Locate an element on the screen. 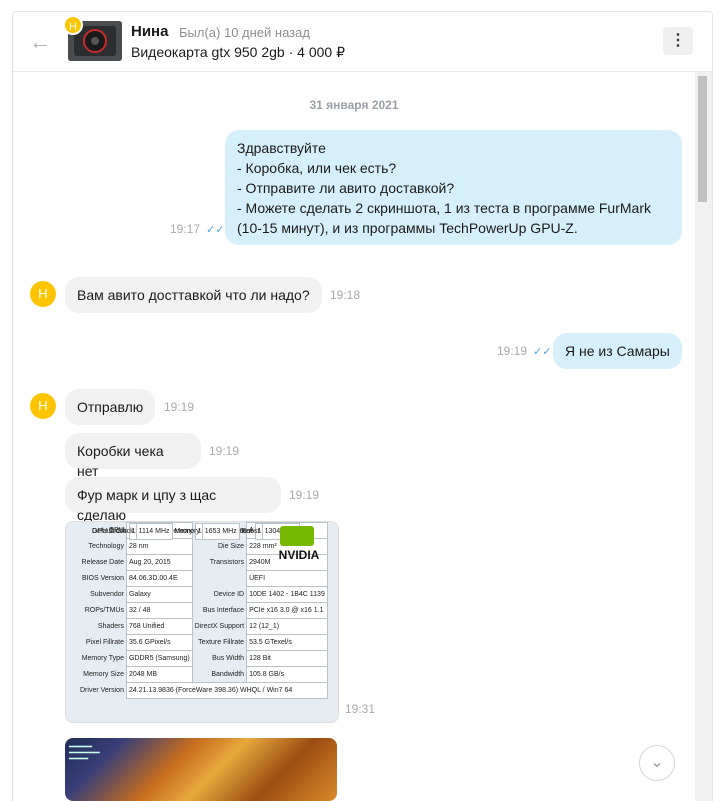 The height and width of the screenshot is (801, 724). incoming-message: Фур марк и цпу з щас сделаю is located at coordinates (173, 500).